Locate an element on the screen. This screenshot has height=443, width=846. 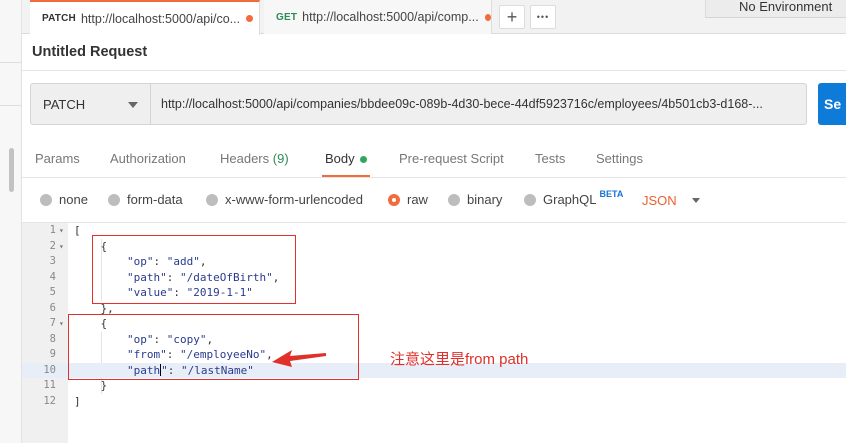
line-number: 5 is located at coordinates (52, 292).